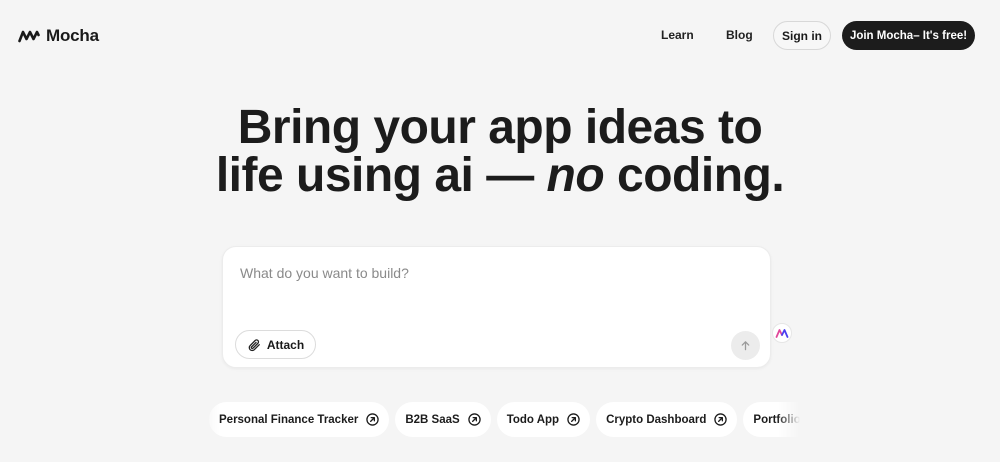  What do you see at coordinates (701, 175) in the screenshot?
I see `hero-line-2-end: coding.` at bounding box center [701, 175].